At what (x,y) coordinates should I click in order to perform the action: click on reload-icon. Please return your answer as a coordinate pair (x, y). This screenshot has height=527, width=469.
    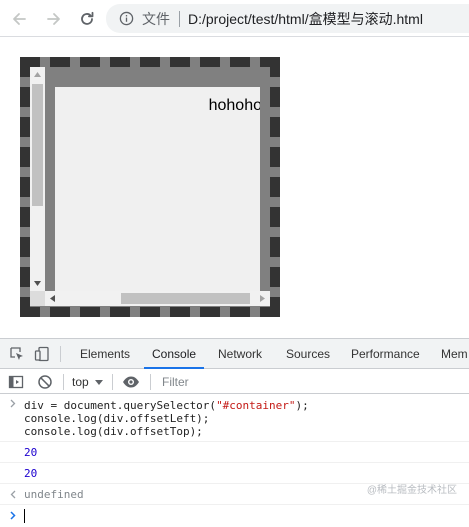
    Looking at the image, I should click on (87, 18).